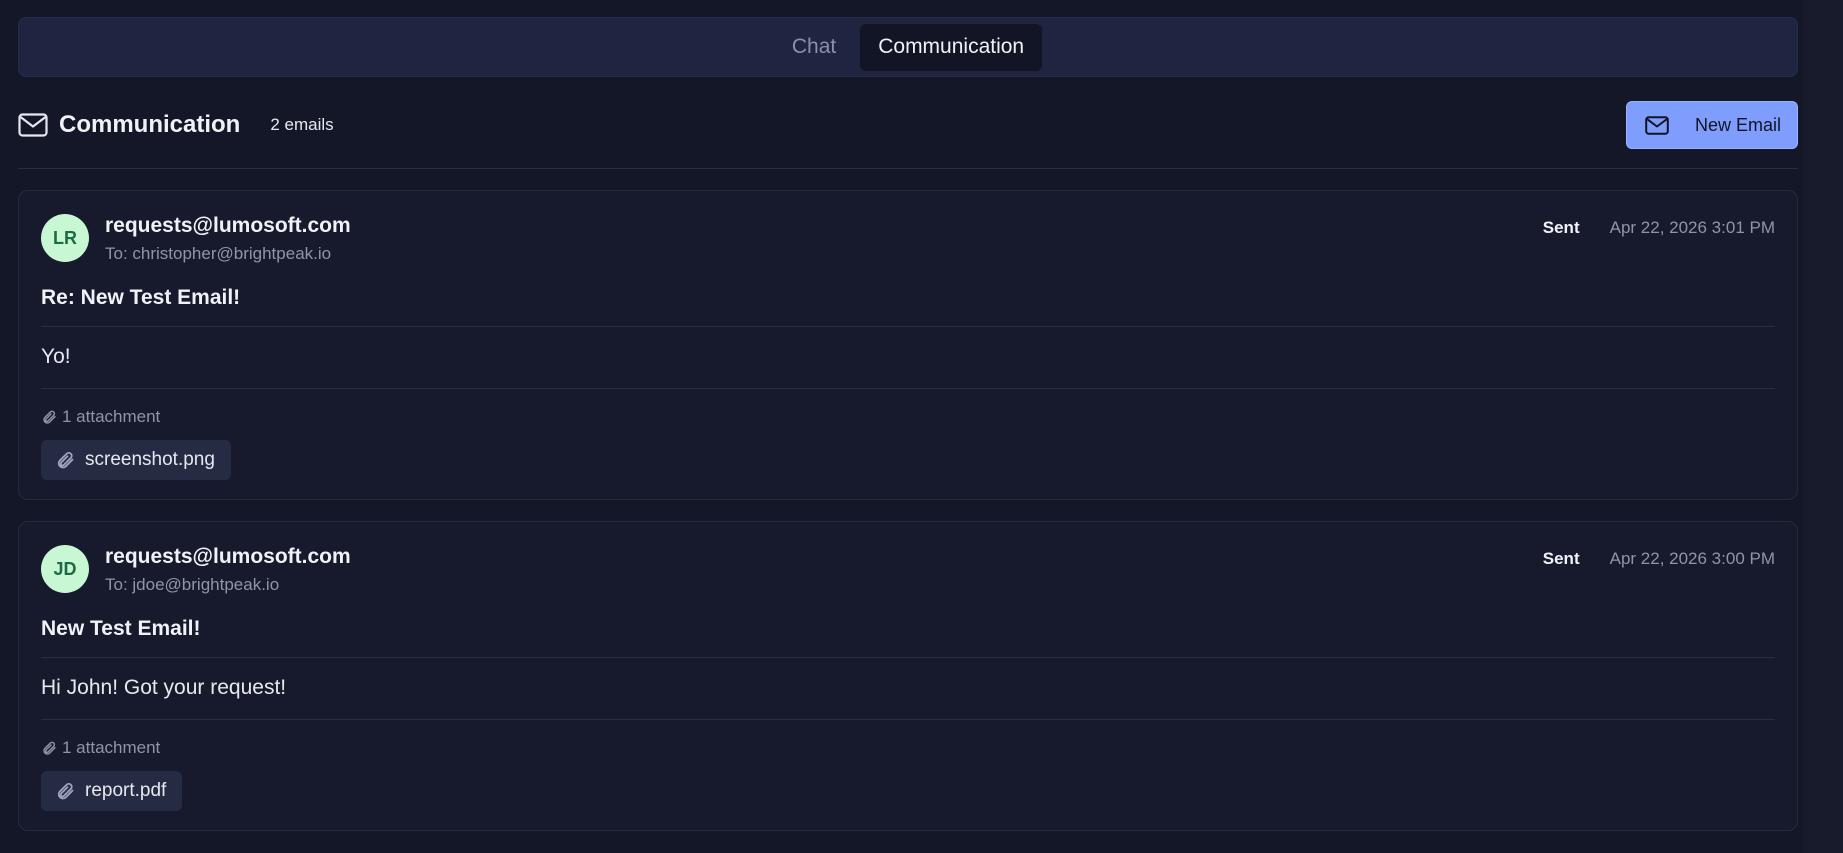 The width and height of the screenshot is (1843, 853). Describe the element at coordinates (302, 124) in the screenshot. I see `email-count: 2 emails` at that location.